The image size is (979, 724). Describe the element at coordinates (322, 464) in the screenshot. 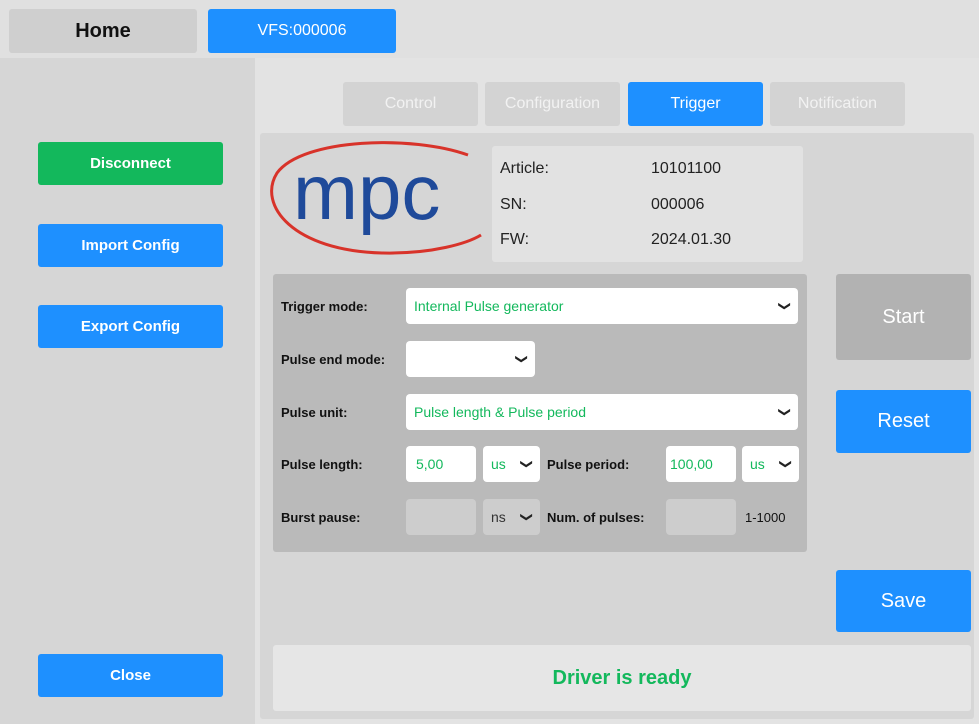

I see `pulse-length-label: Pulse length:` at that location.